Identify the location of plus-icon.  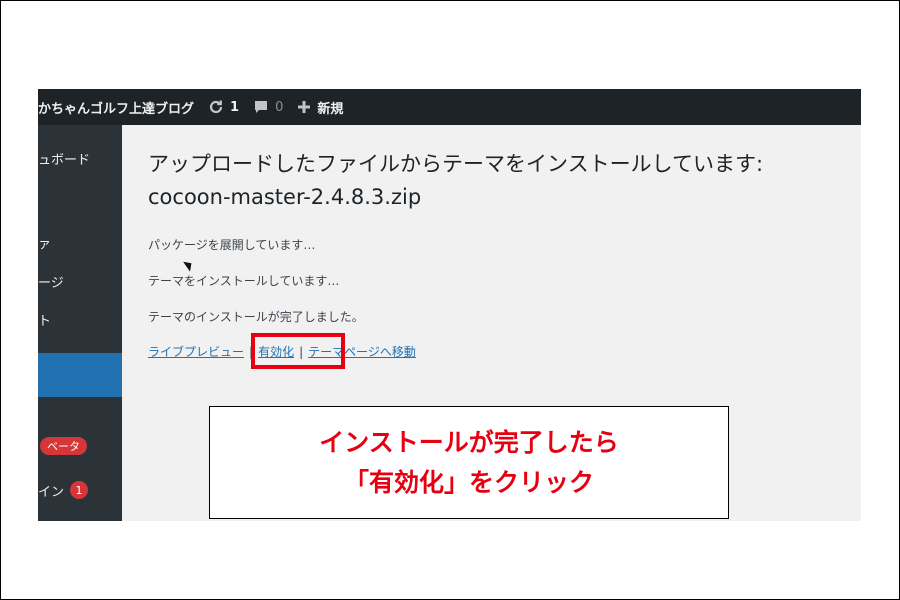
(304, 107).